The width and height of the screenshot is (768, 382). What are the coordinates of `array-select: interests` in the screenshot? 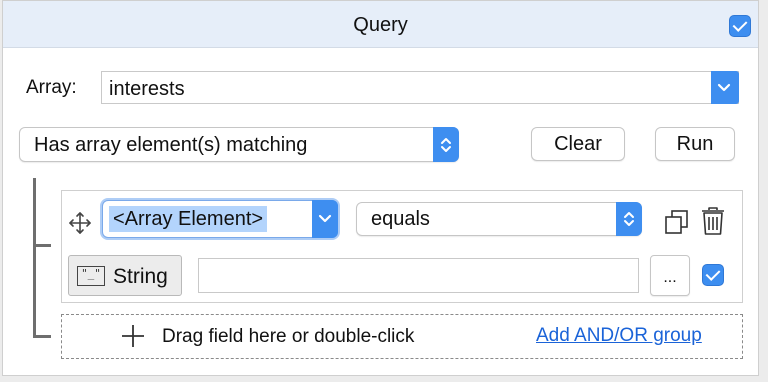 It's located at (420, 87).